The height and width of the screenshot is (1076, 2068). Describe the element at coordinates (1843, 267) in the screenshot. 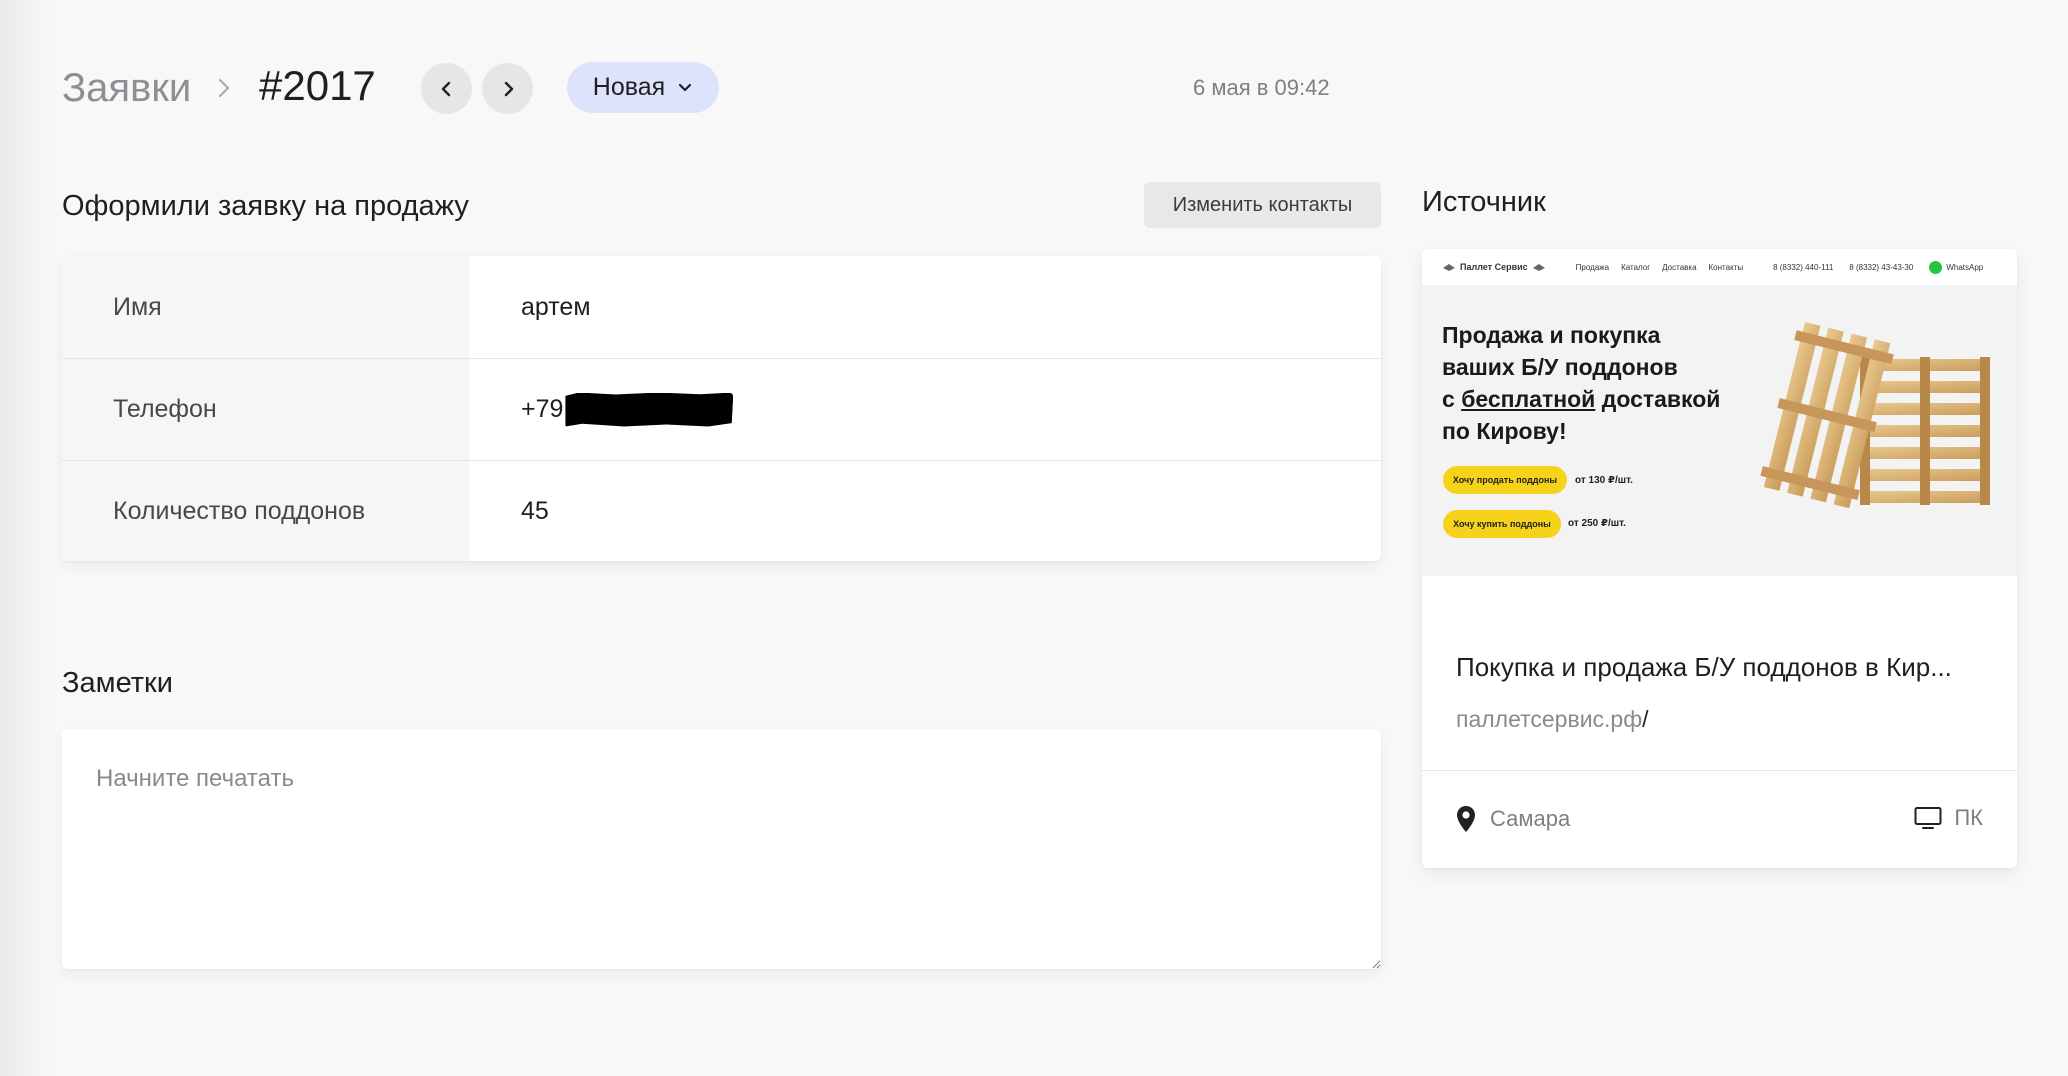

I see `preview-phones: 8 (8332) 440-111 8 (8332) 43-43-30` at that location.